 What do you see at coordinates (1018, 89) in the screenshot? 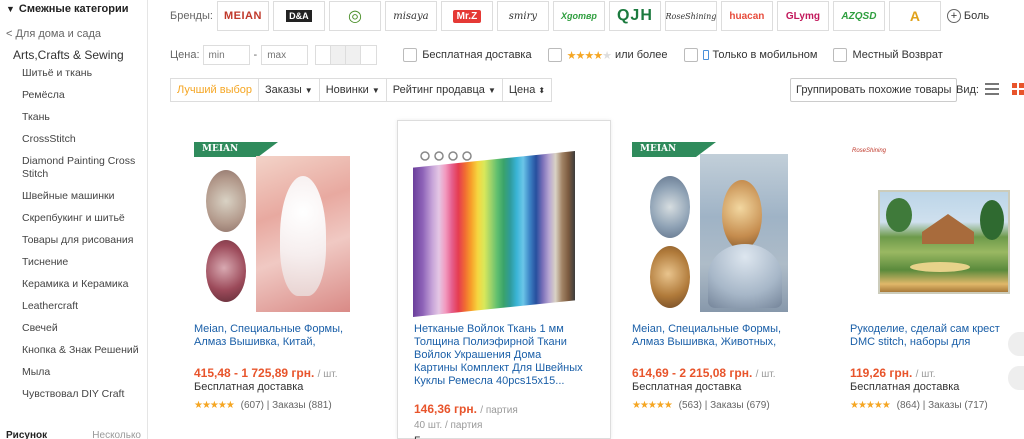
I see `grid-view-icon` at bounding box center [1018, 89].